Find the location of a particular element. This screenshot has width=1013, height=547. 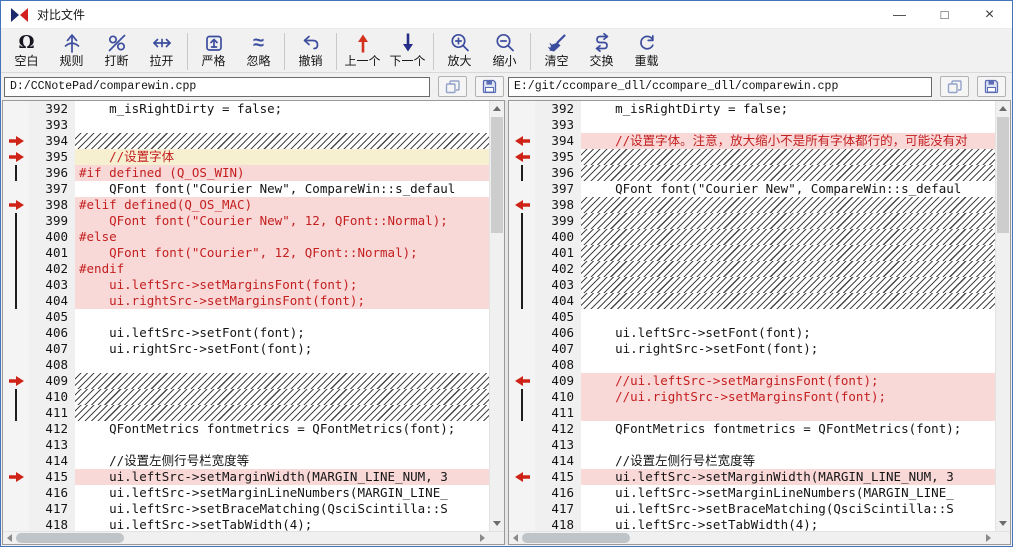

toolbar-button-rules: 规则 is located at coordinates (71, 52).